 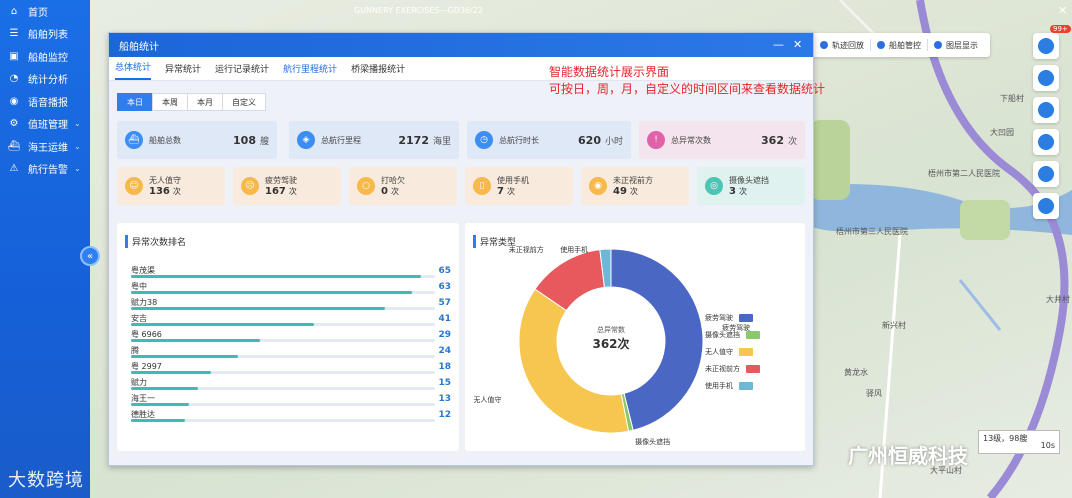 I want to click on ranking-bar-track, so click(x=283, y=308).